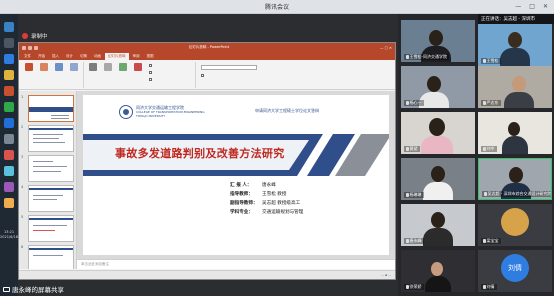 The image size is (554, 296). Describe the element at coordinates (9, 59) in the screenshot. I see `browser-icon` at that location.